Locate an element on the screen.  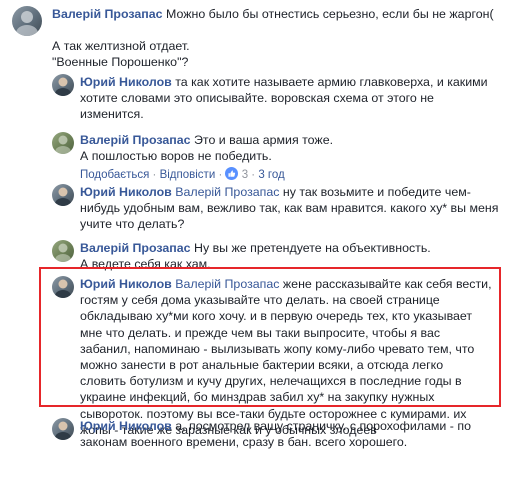
comment-text: А так желтизной отдает. is located at coordinates (121, 46).